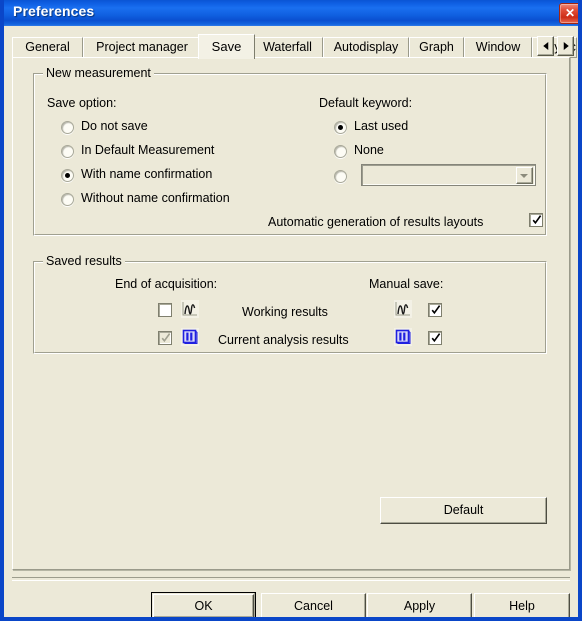 The height and width of the screenshot is (621, 582). I want to click on radio-label: Do not save, so click(114, 126).